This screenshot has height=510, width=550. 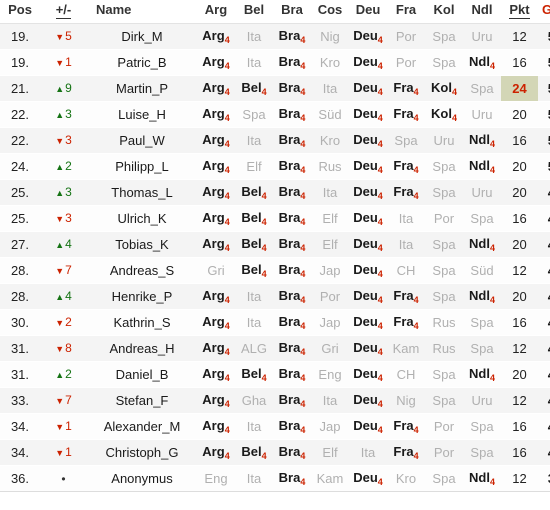 I want to click on team-code: Bel4, so click(x=254, y=88).